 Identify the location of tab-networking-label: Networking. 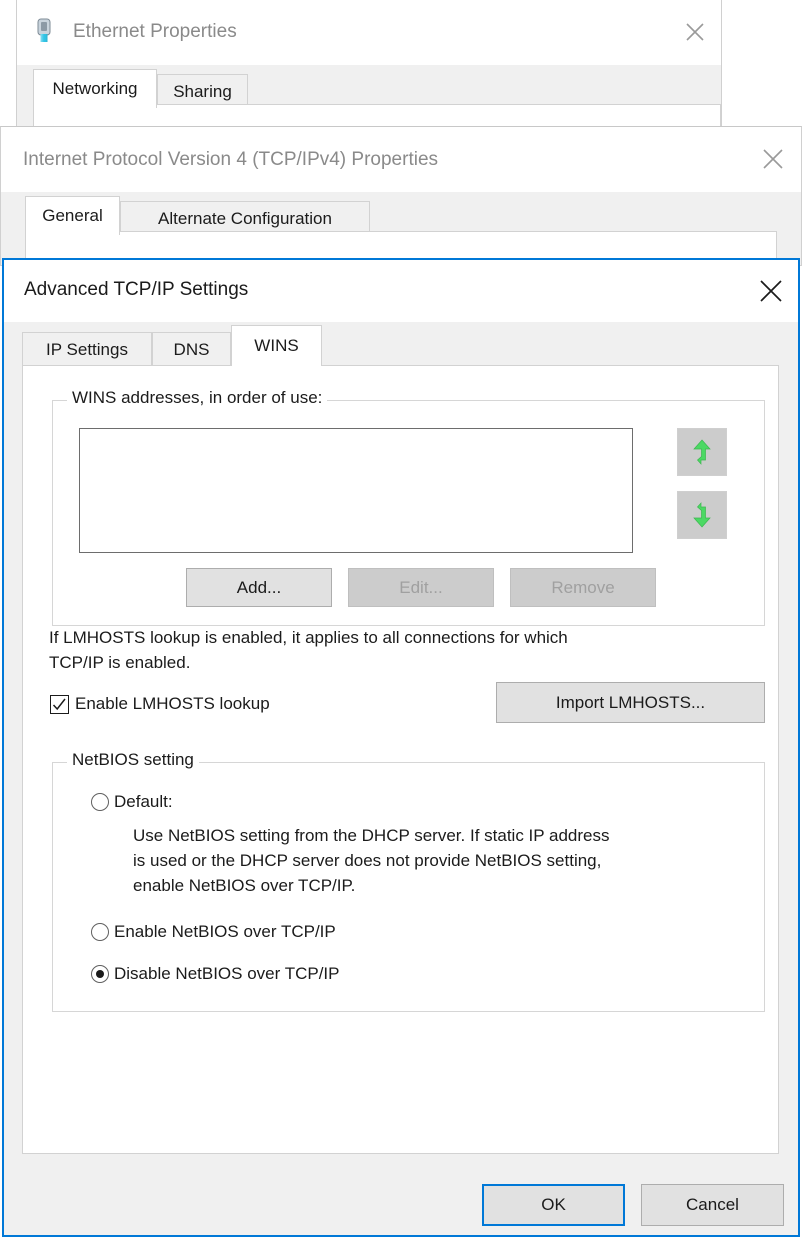
(95, 88).